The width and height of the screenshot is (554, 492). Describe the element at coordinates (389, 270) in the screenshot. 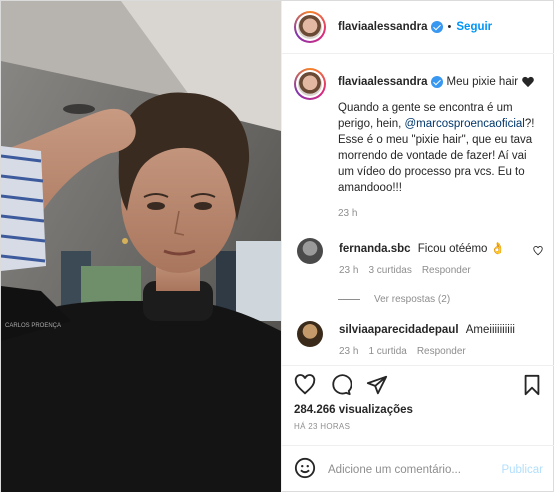

I see `comment-likes: 3 curtidas` at that location.